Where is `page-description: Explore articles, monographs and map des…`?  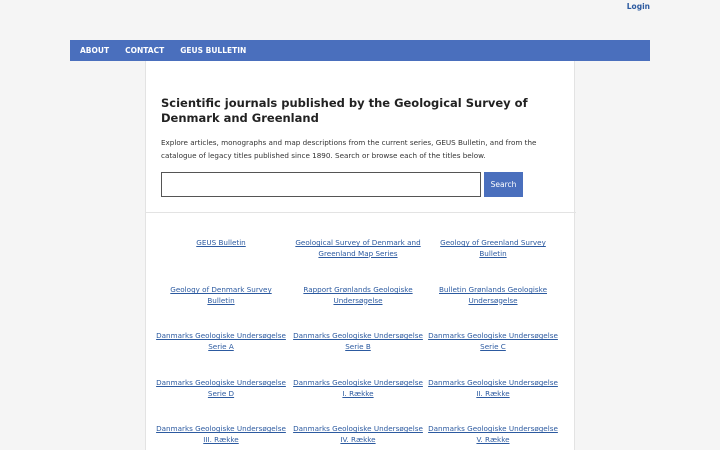 page-description: Explore articles, monographs and map des… is located at coordinates (349, 149).